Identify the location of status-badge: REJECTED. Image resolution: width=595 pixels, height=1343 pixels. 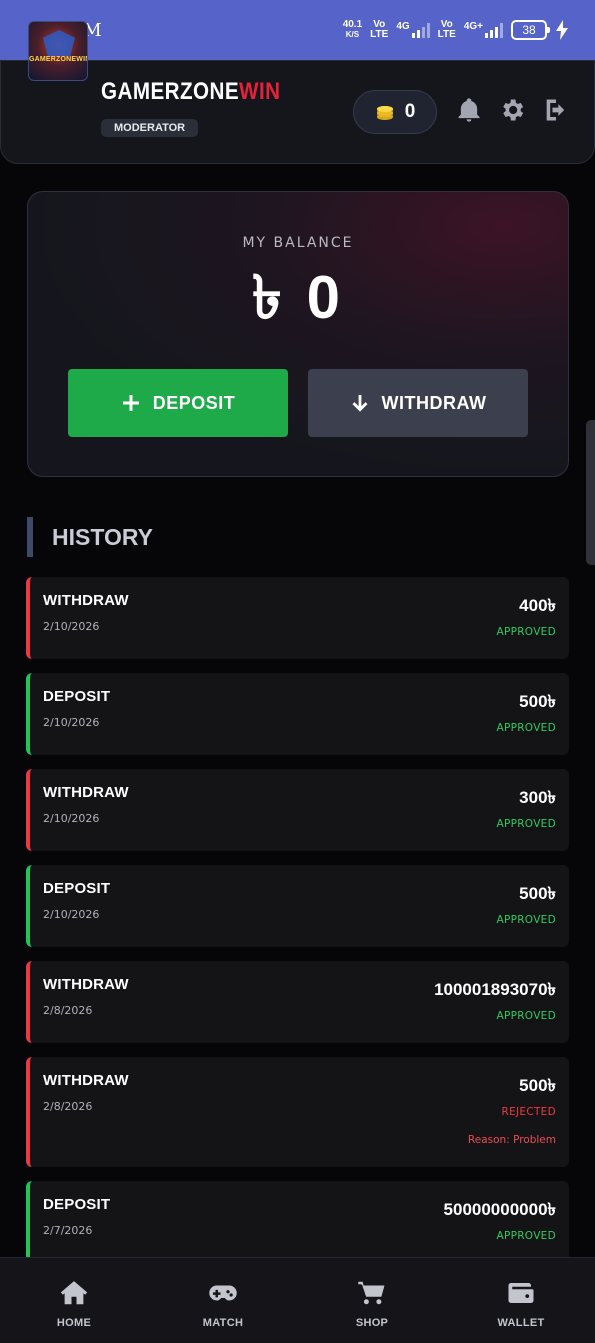
(528, 1112).